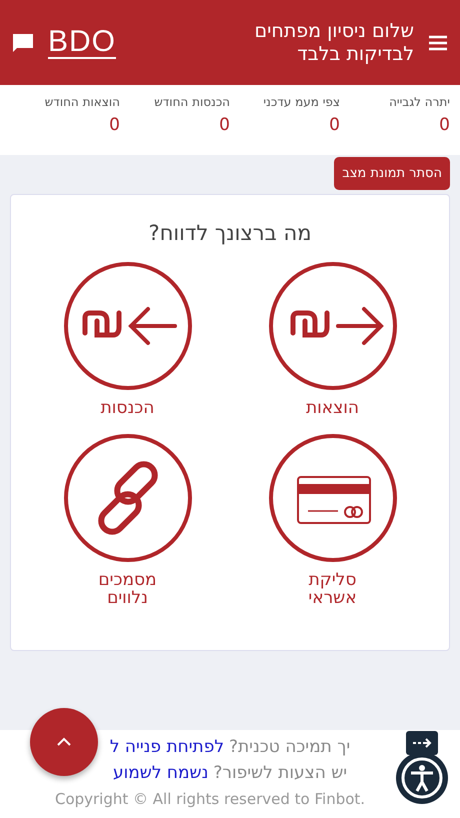 The image size is (460, 818). What do you see at coordinates (392, 173) in the screenshot?
I see `hide-snapshot-button: הסתר תמונת מצב` at bounding box center [392, 173].